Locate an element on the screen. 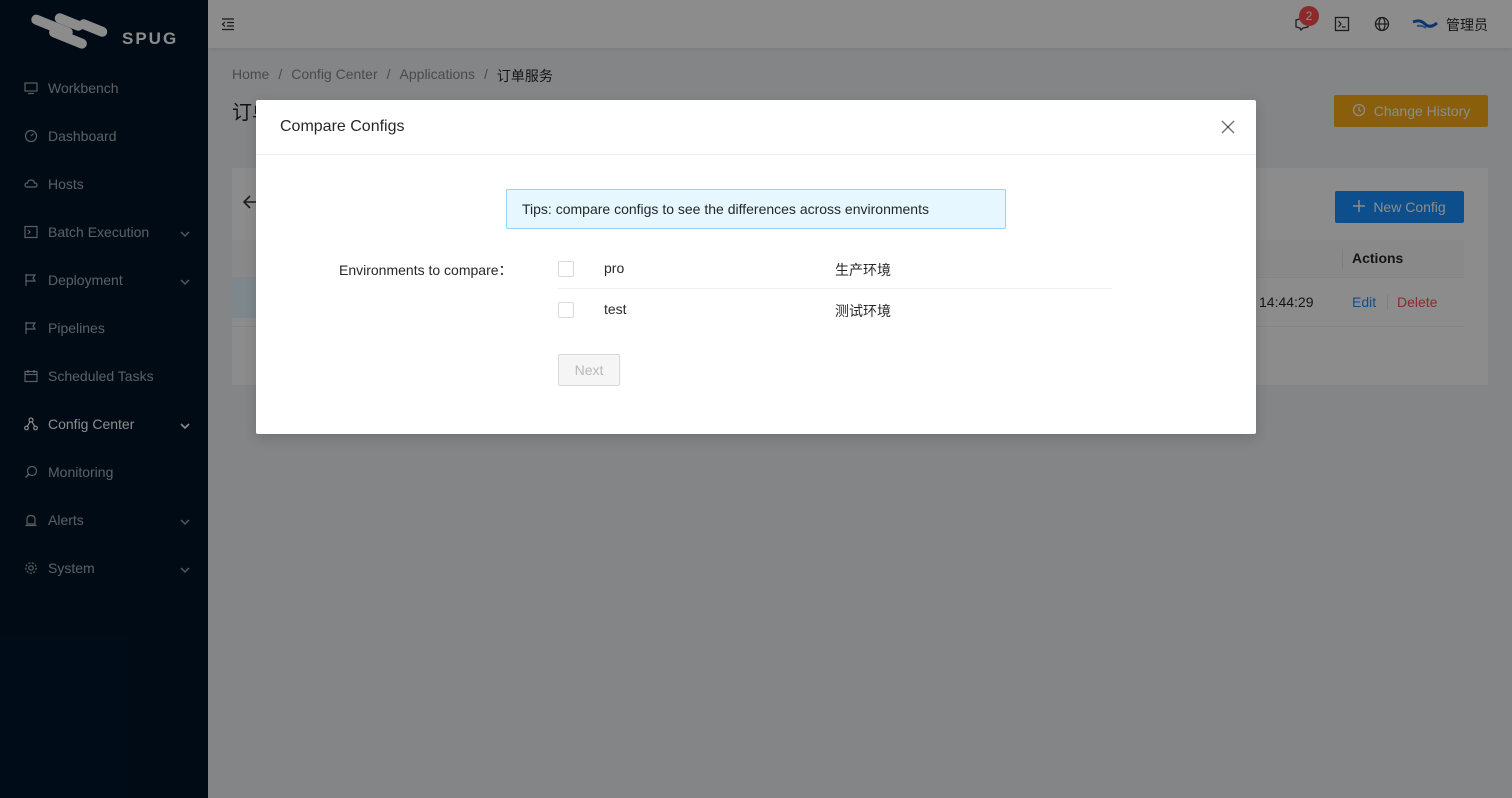  environment-name: 测试环境 is located at coordinates (863, 311).